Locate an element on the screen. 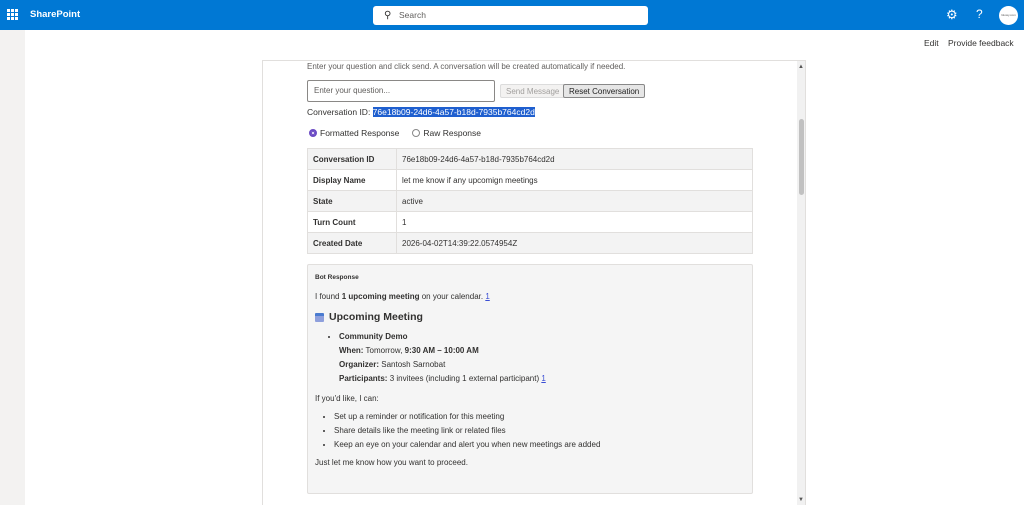  table-row: State active is located at coordinates (530, 201).